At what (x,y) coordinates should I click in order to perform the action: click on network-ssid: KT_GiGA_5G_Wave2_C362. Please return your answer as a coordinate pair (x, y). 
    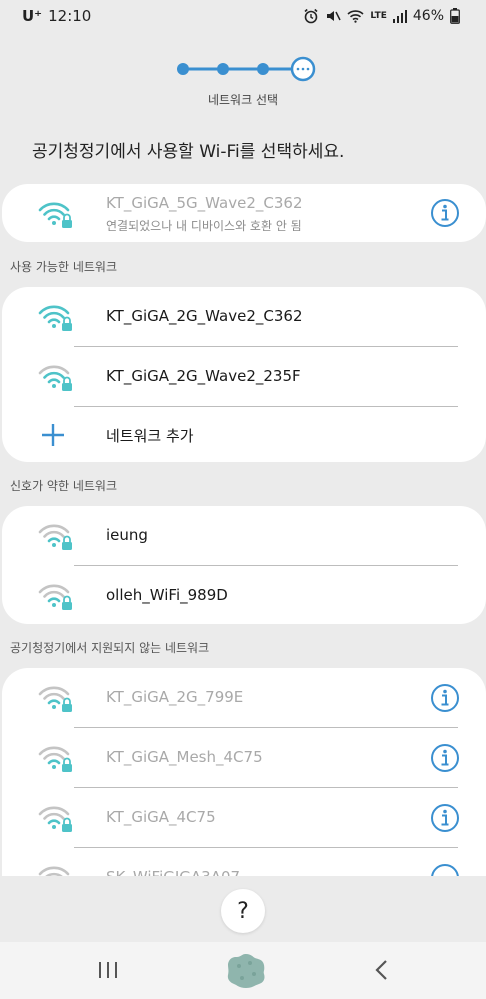
    Looking at the image, I should click on (204, 203).